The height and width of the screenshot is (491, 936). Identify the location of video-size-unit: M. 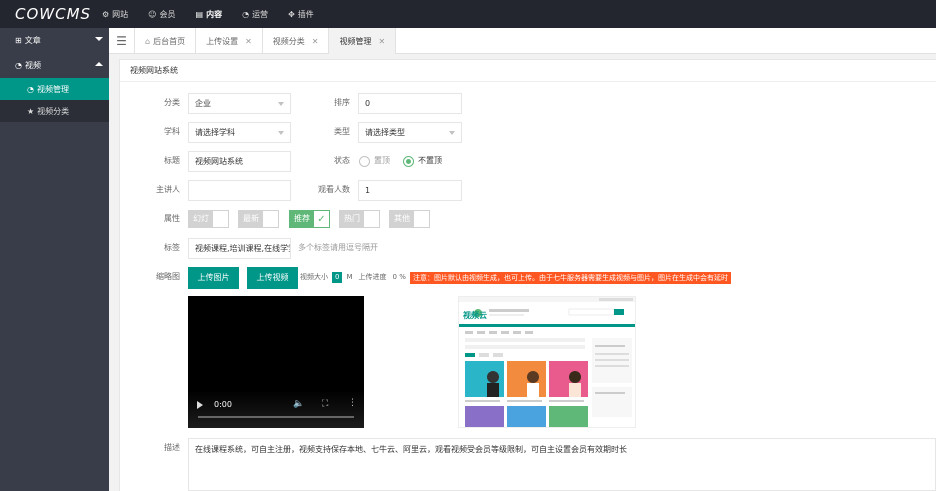
(349, 277).